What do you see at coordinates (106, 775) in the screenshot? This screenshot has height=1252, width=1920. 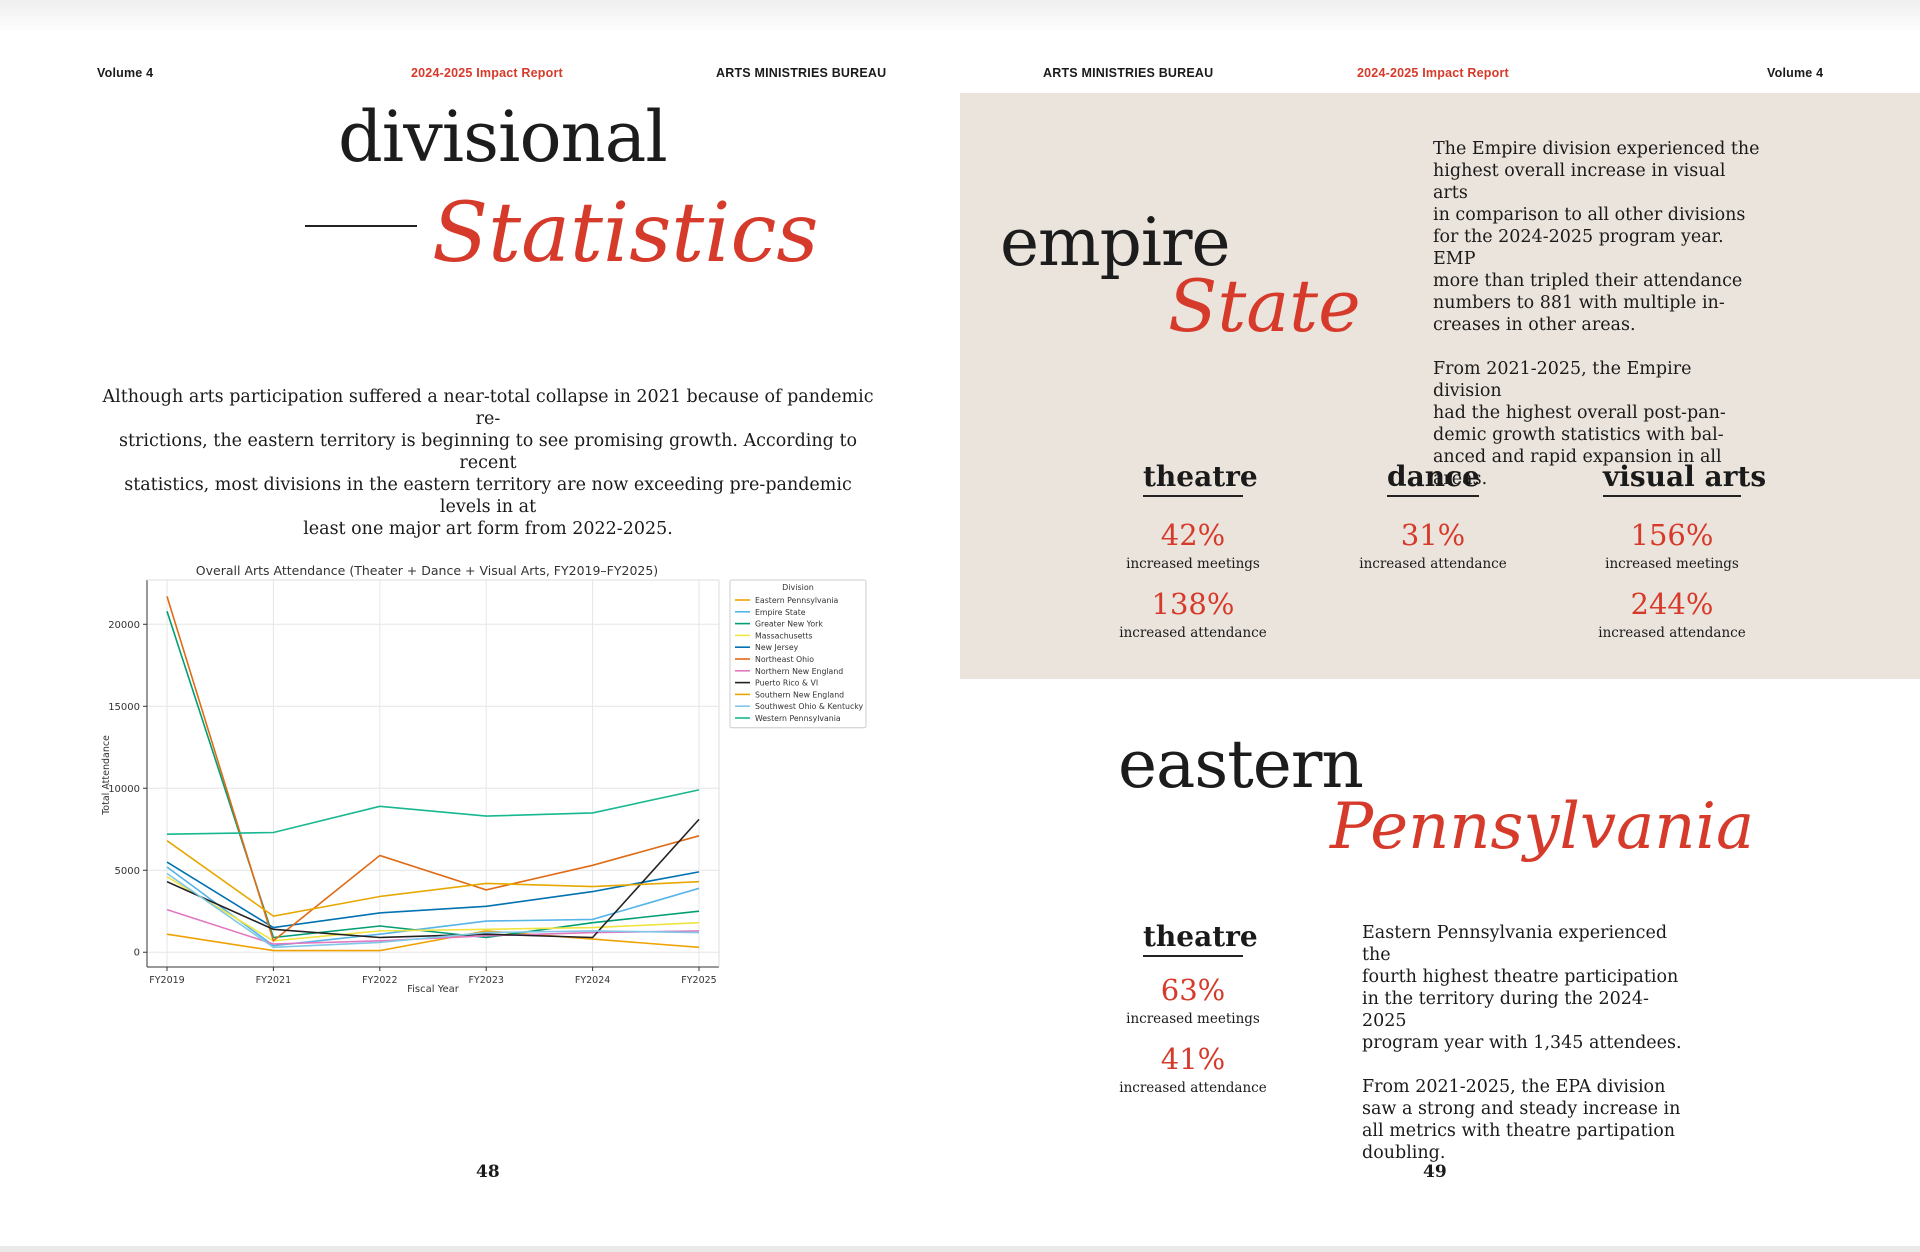 I see `chart-ylabel: Total Attendance` at bounding box center [106, 775].